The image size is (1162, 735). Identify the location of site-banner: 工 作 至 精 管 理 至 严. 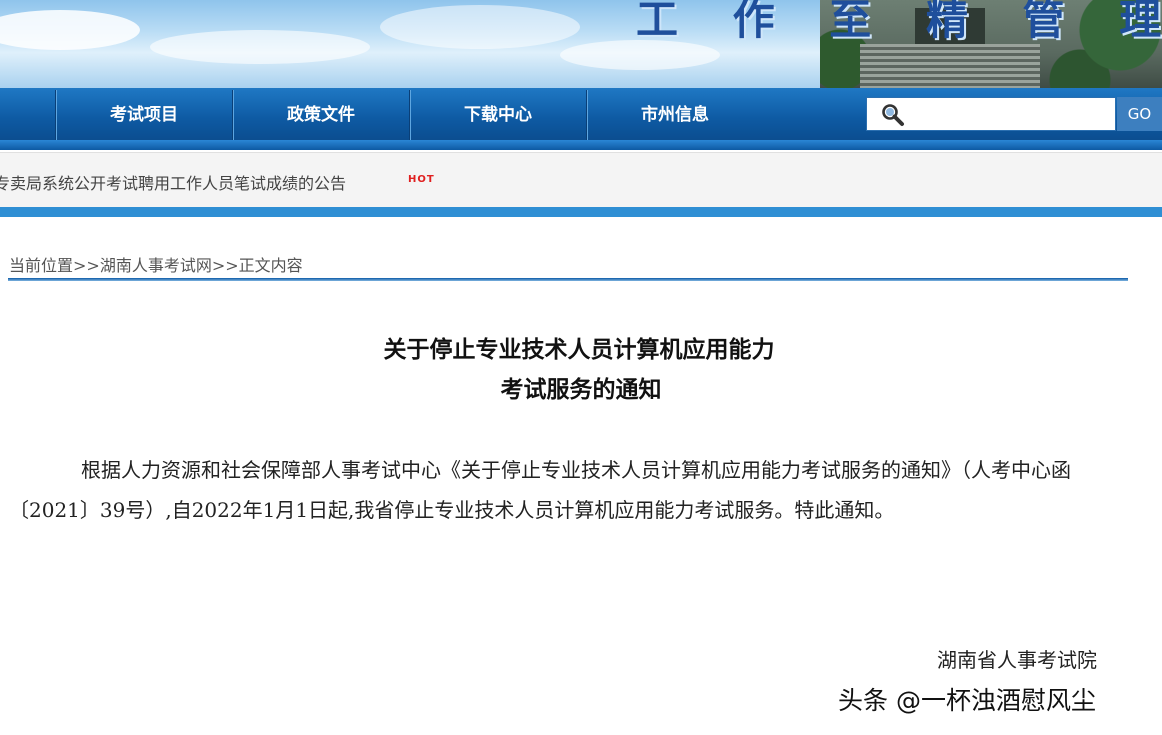
(581, 44).